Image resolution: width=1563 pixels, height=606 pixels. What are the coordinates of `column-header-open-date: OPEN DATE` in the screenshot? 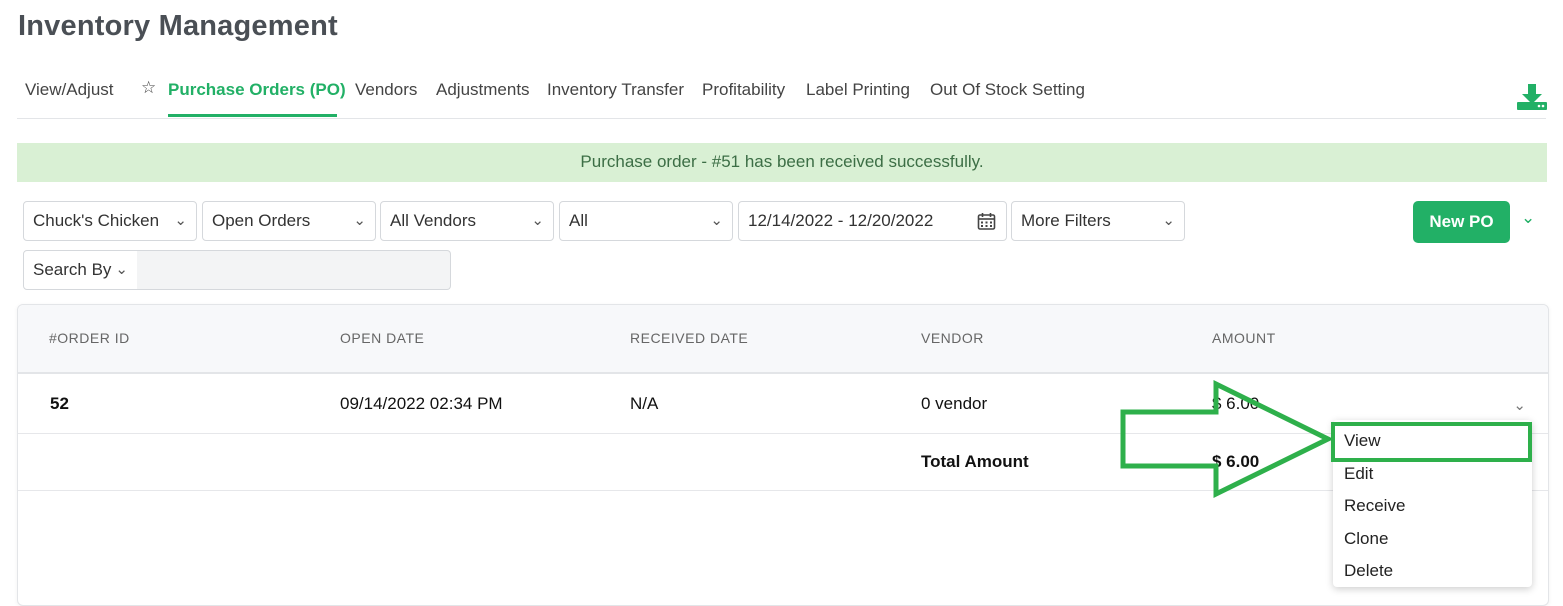 It's located at (382, 338).